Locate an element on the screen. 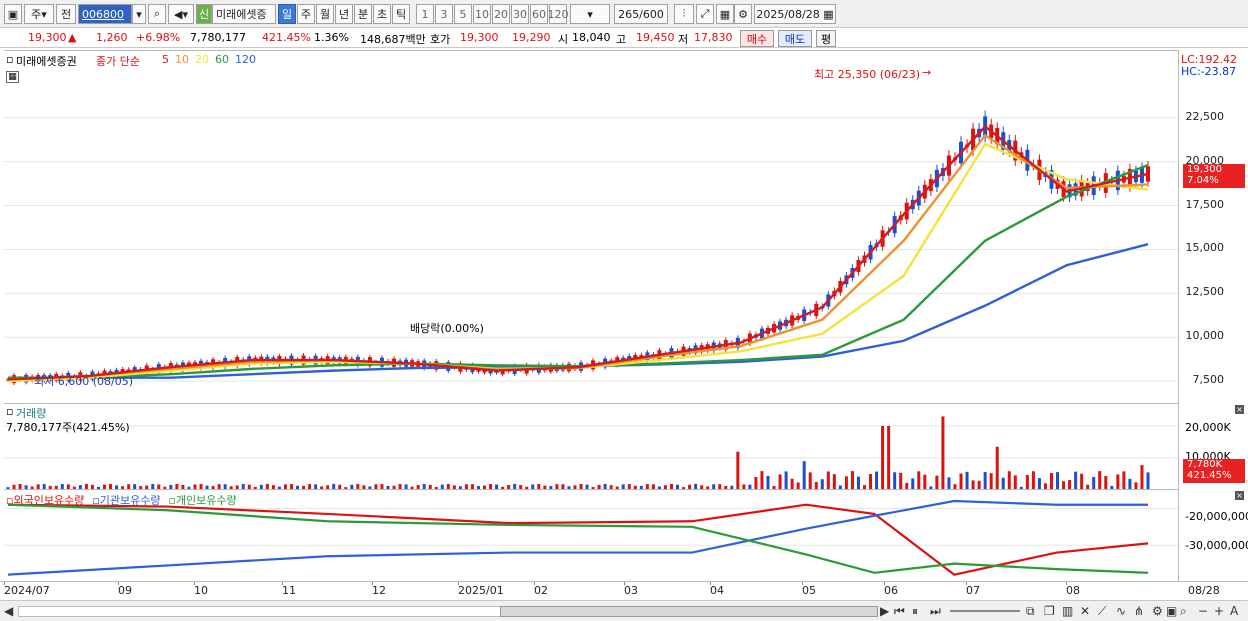 The width and height of the screenshot is (1248, 621). period-tab: 월 is located at coordinates (325, 14).